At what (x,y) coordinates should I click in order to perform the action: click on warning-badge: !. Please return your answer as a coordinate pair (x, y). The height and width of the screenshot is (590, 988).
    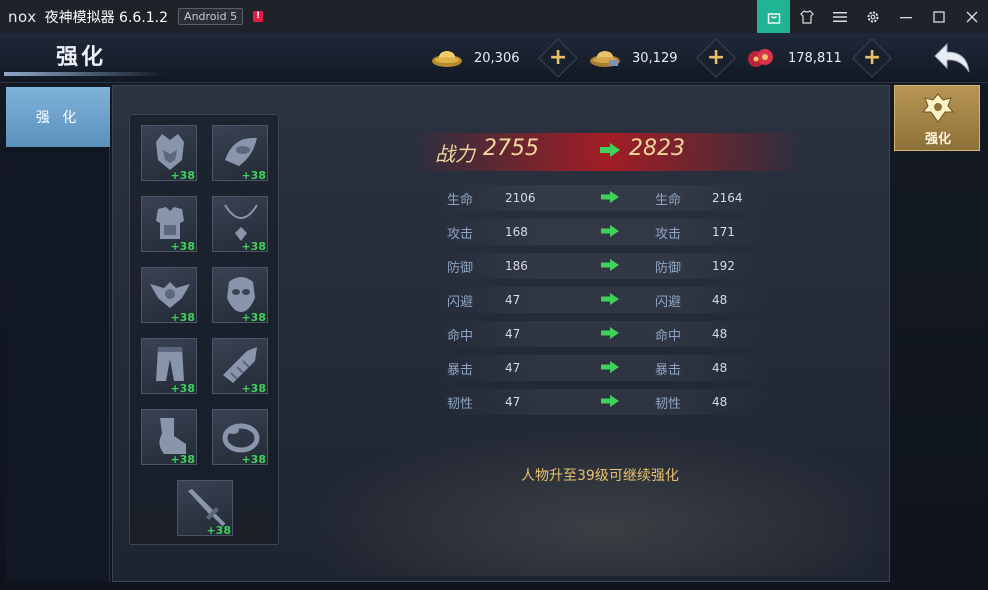
    Looking at the image, I should click on (258, 16).